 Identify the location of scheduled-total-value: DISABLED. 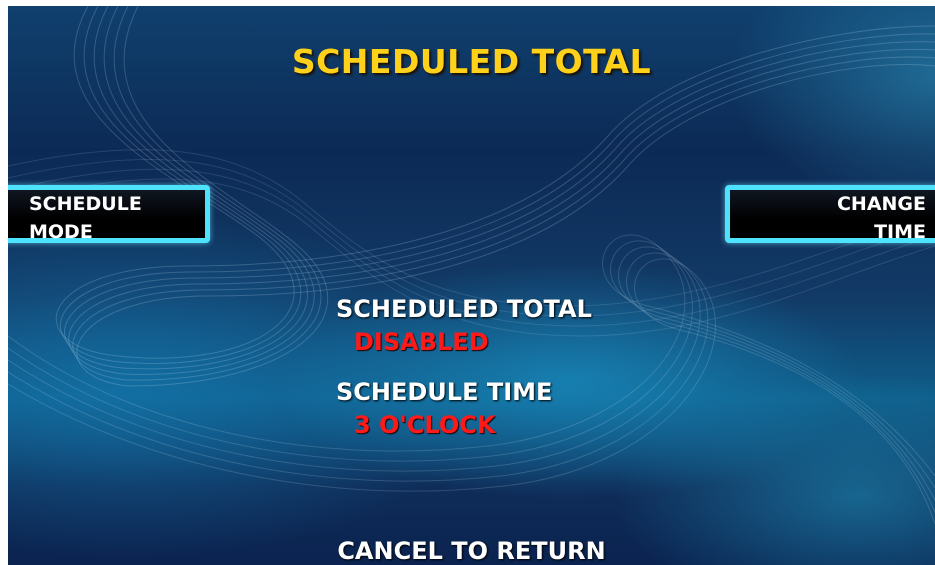
(421, 342).